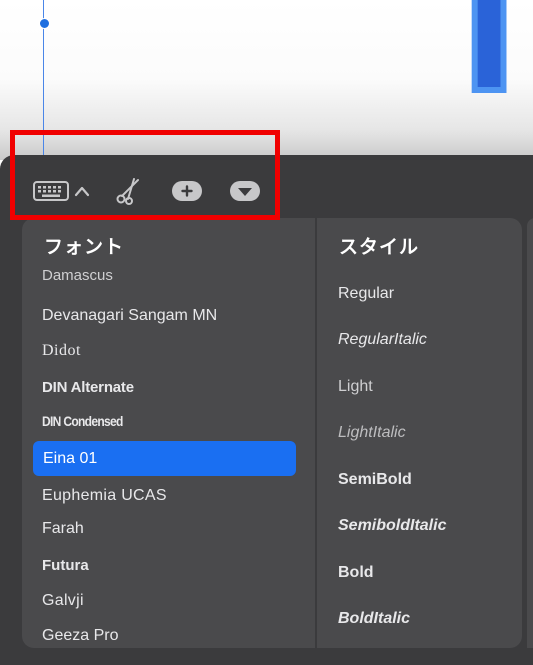  I want to click on font-item-devanagari-sangam-mn: Devanagari Sangam MN, so click(129, 316).